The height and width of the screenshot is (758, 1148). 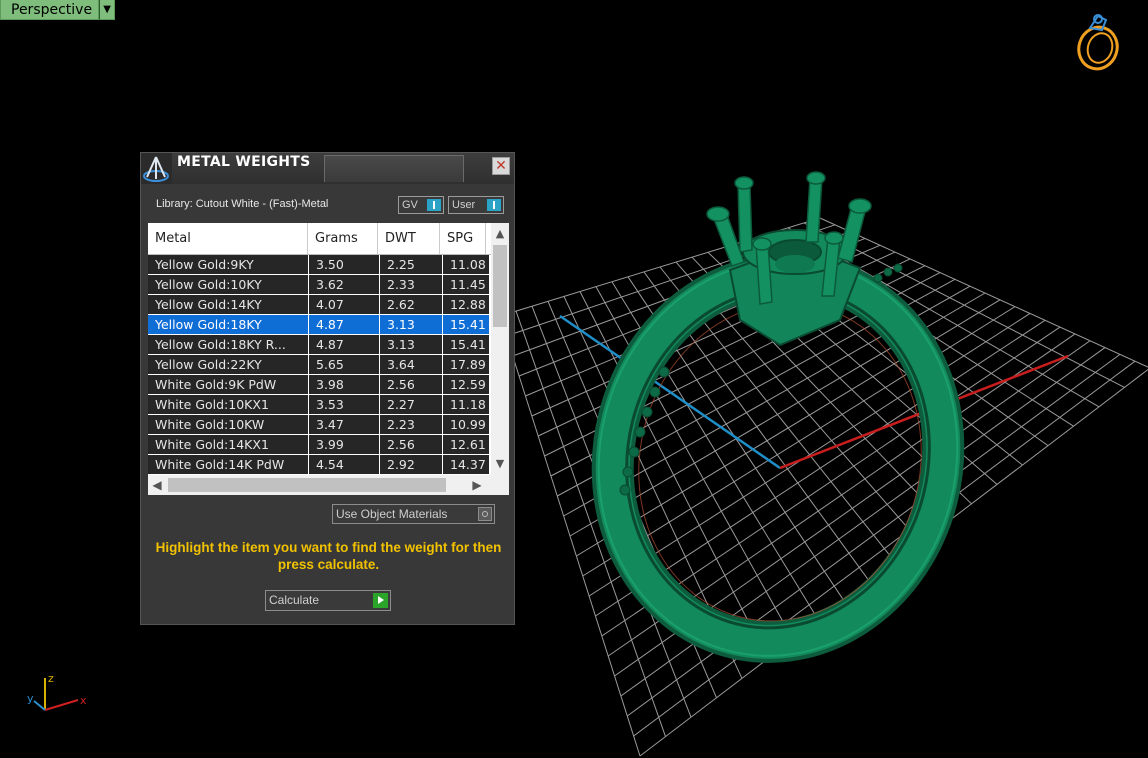 I want to click on axis-y-label: y, so click(x=30, y=698).